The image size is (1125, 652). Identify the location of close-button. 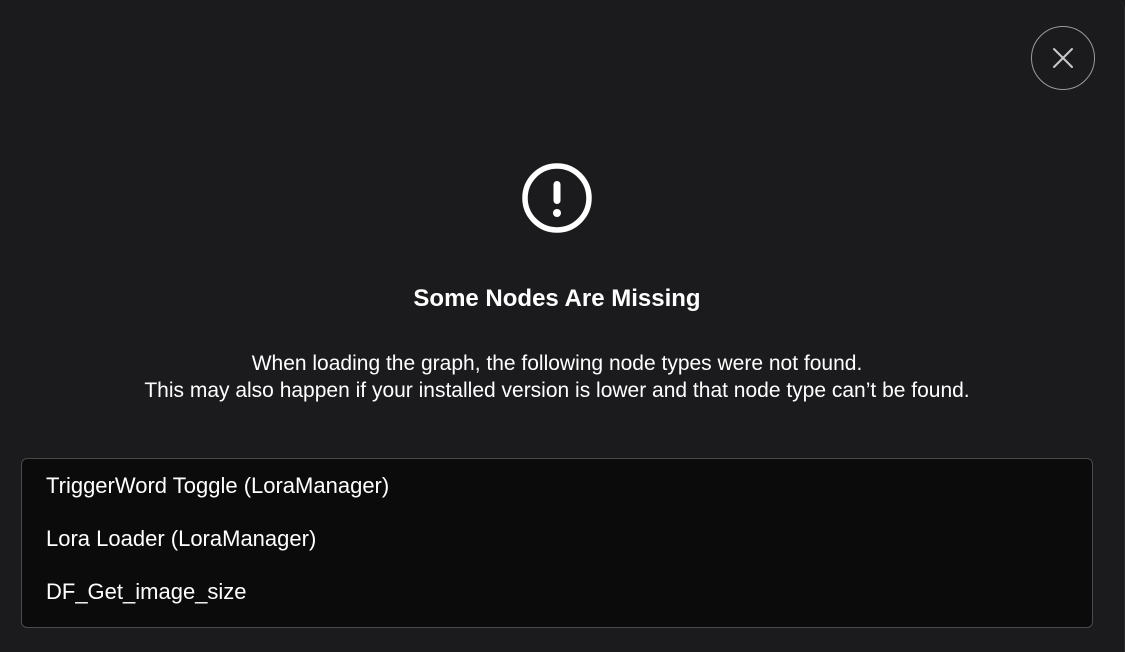
(1063, 58).